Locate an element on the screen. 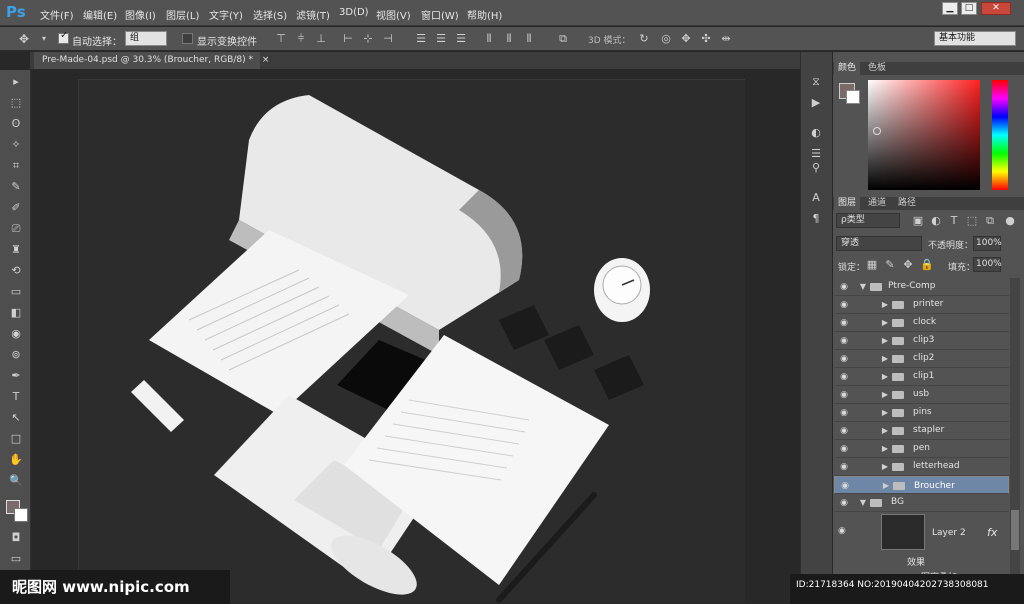  filter-shape-icon: ⬚ is located at coordinates (972, 221).